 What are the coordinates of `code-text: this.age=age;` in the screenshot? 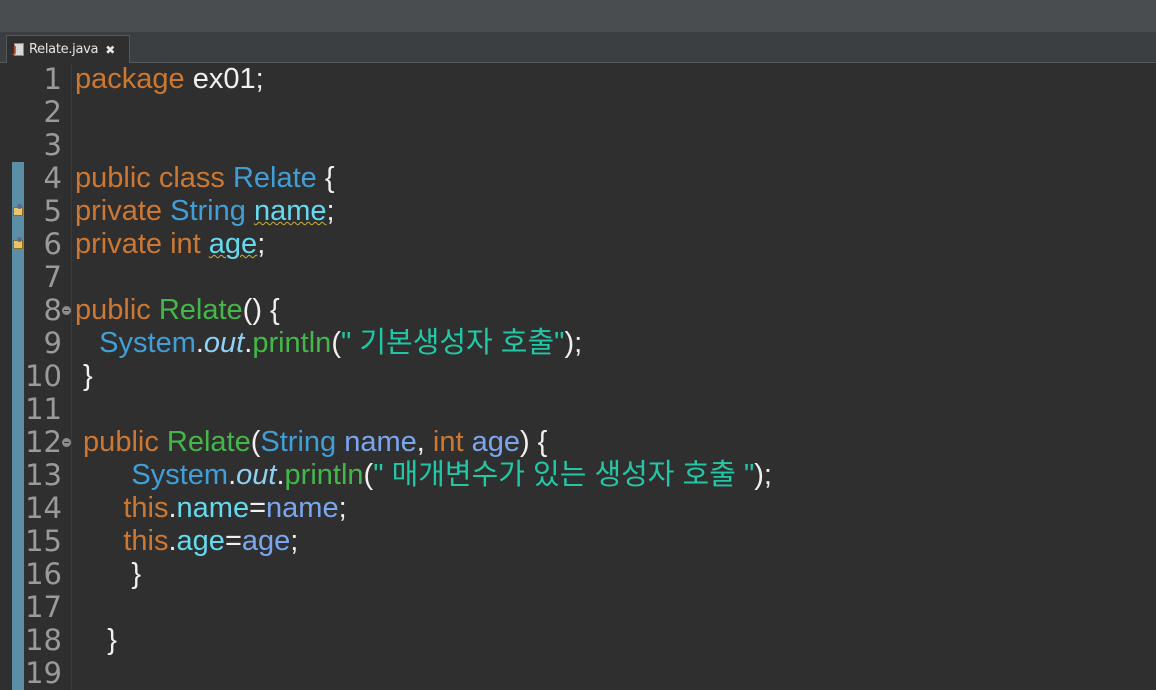 It's located at (186, 541).